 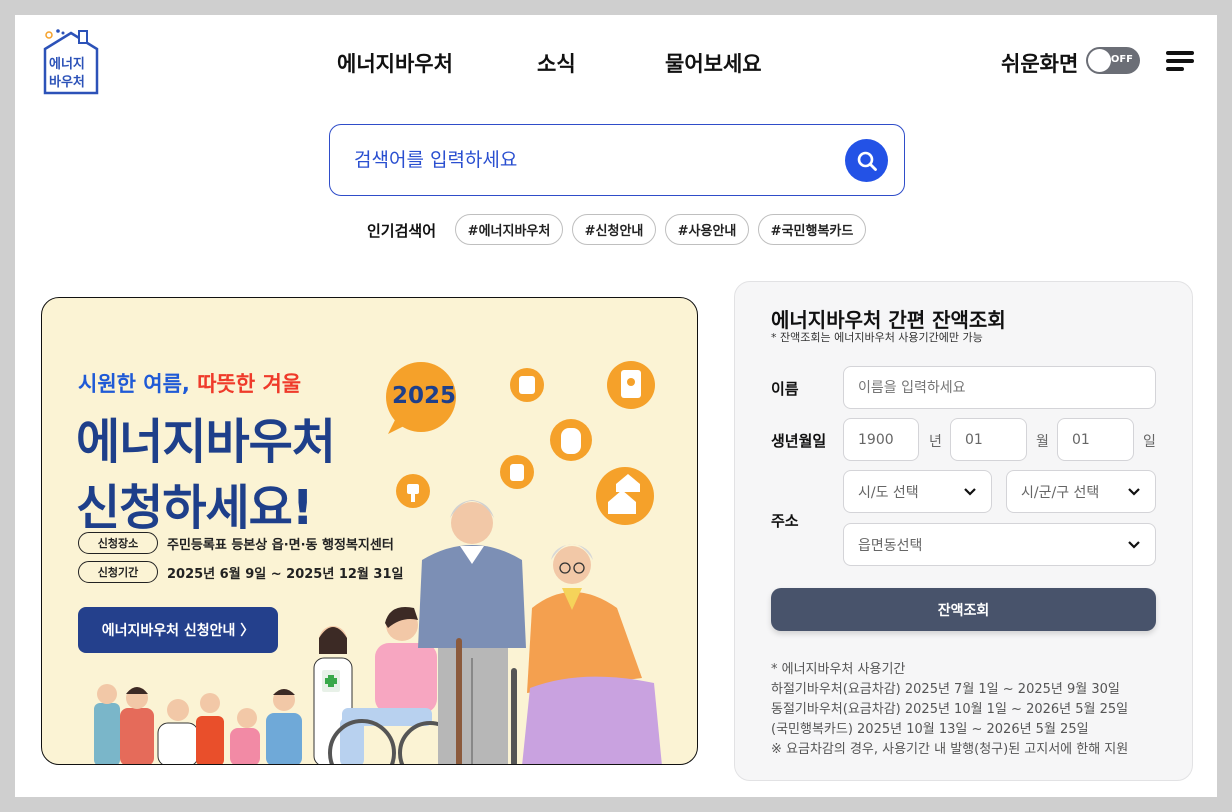 What do you see at coordinates (930, 729) in the screenshot?
I see `usage-period-item: (국민행복카드) 2025년 10월 13일 ~ 2026년 5월 25일` at bounding box center [930, 729].